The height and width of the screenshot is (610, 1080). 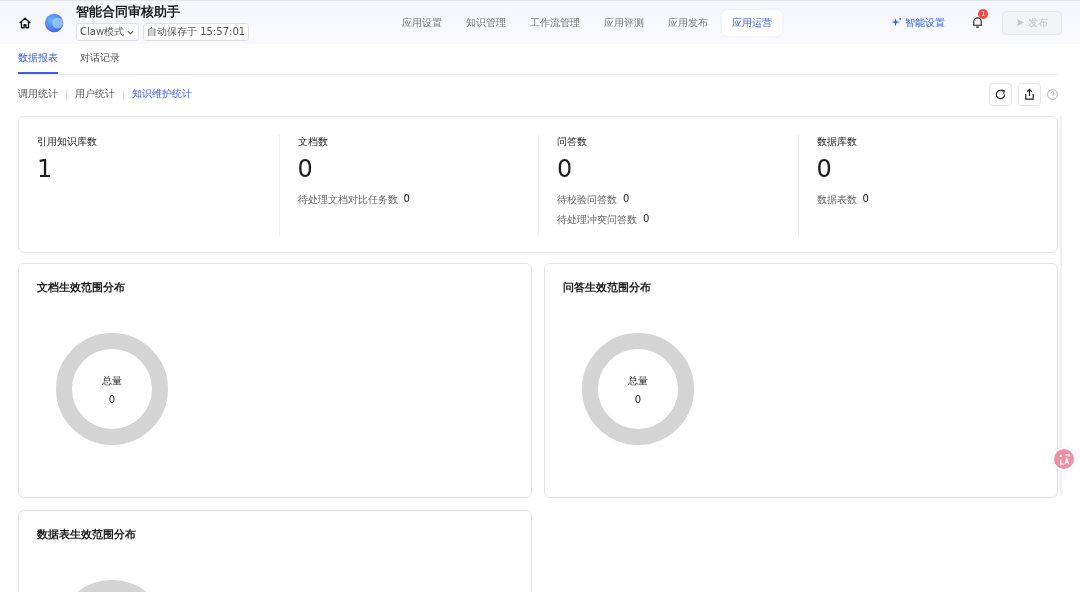 What do you see at coordinates (128, 12) in the screenshot?
I see `app-name: 智能合同审核助手` at bounding box center [128, 12].